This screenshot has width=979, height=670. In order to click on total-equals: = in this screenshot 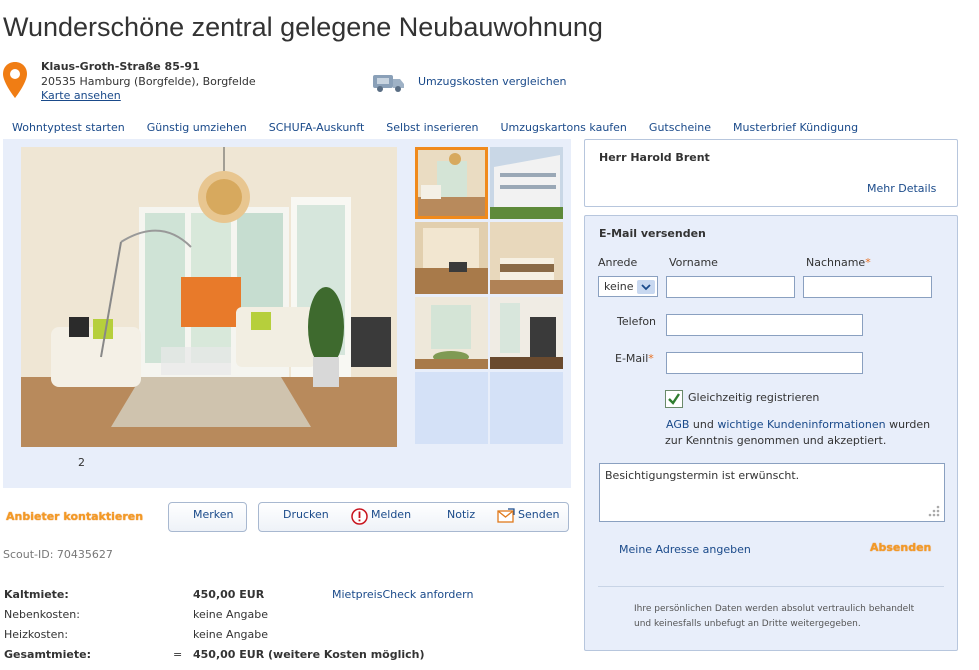, I will do `click(178, 654)`.